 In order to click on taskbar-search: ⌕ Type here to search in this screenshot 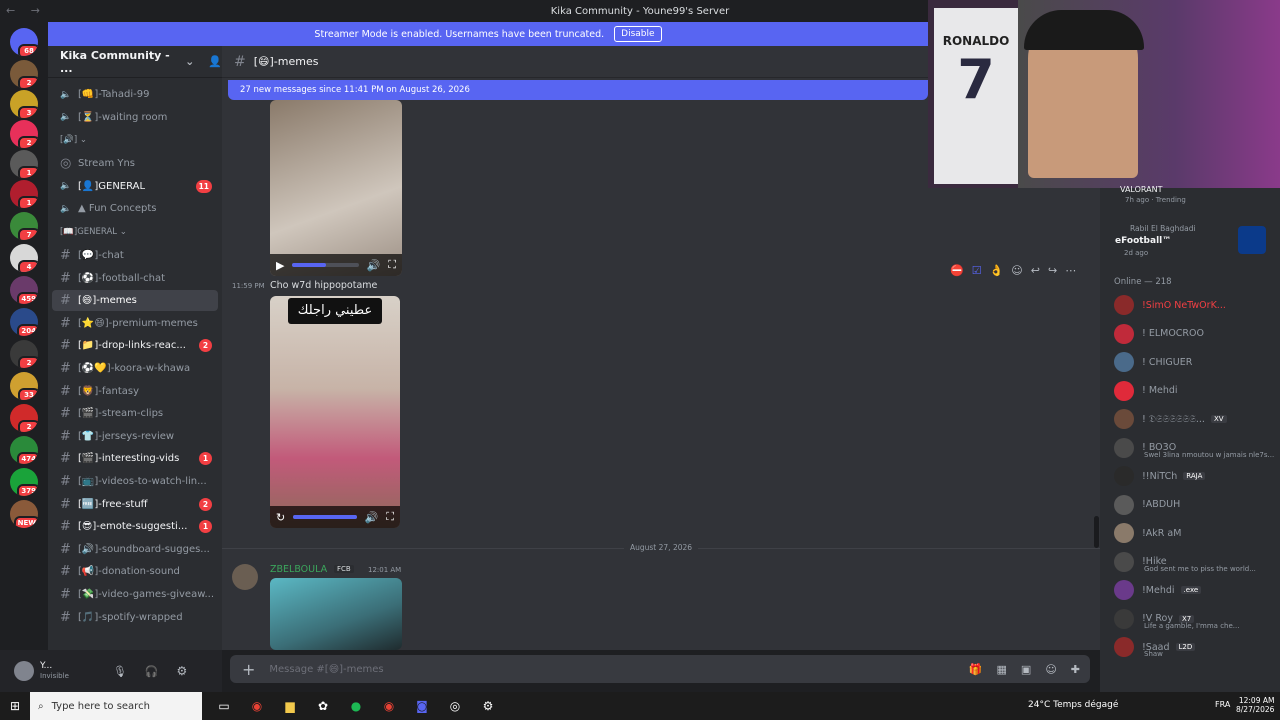, I will do `click(116, 706)`.